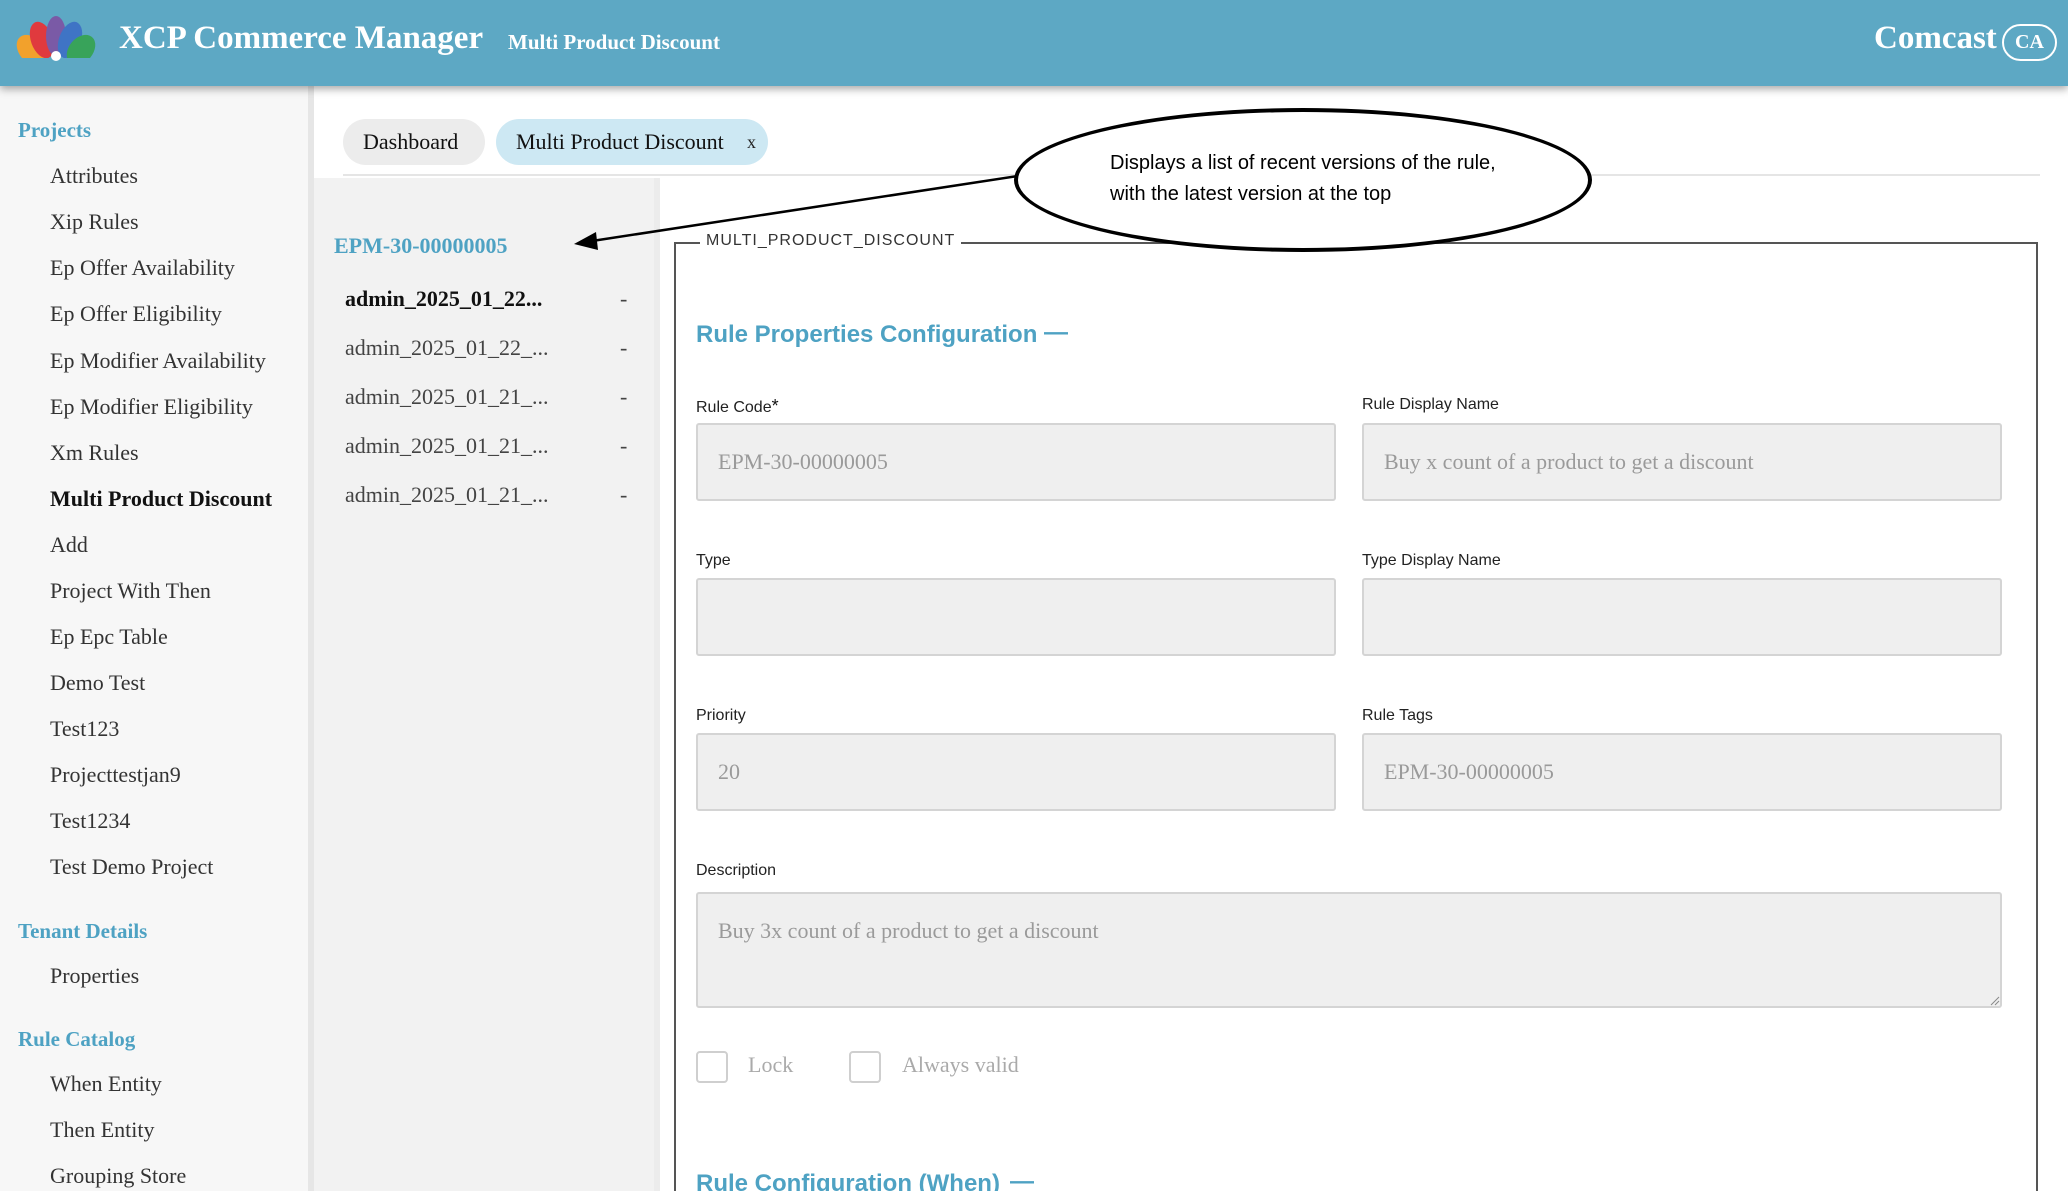 Image resolution: width=2068 pixels, height=1191 pixels. Describe the element at coordinates (142, 268) in the screenshot. I see `sidebar-item-ep-offer-availability: Ep Offer Availability` at that location.